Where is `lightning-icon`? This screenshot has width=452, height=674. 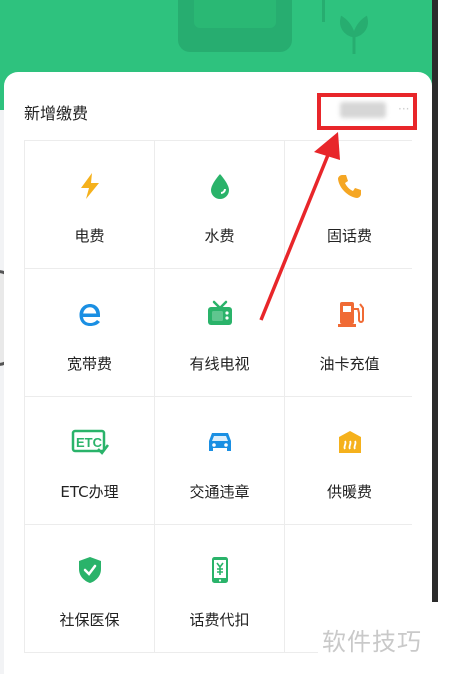 lightning-icon is located at coordinates (90, 186).